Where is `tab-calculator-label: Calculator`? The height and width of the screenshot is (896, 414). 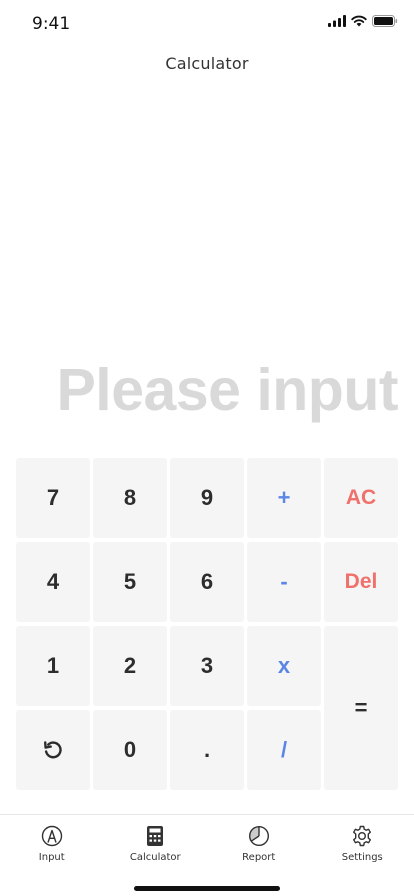
tab-calculator-label: Calculator is located at coordinates (155, 857).